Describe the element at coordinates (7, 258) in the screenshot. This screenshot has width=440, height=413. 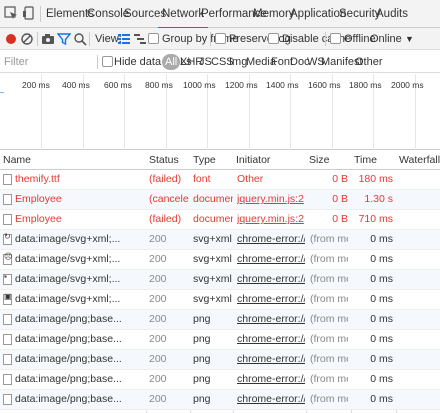
I see `sad-document-image-icon: ☹` at that location.